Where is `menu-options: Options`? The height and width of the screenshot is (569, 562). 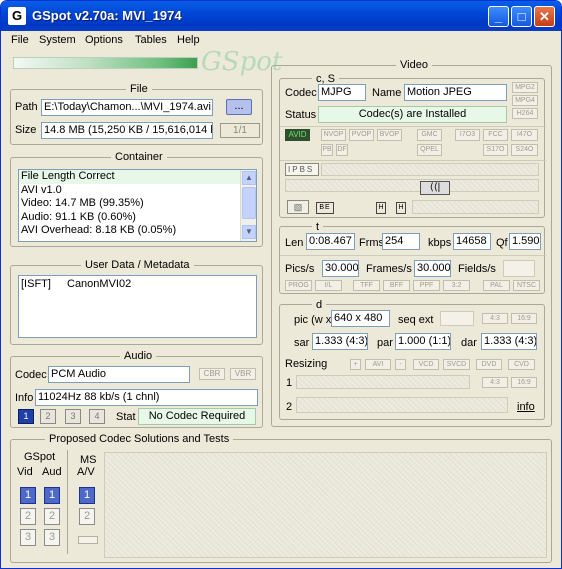 menu-options: Options is located at coordinates (104, 40).